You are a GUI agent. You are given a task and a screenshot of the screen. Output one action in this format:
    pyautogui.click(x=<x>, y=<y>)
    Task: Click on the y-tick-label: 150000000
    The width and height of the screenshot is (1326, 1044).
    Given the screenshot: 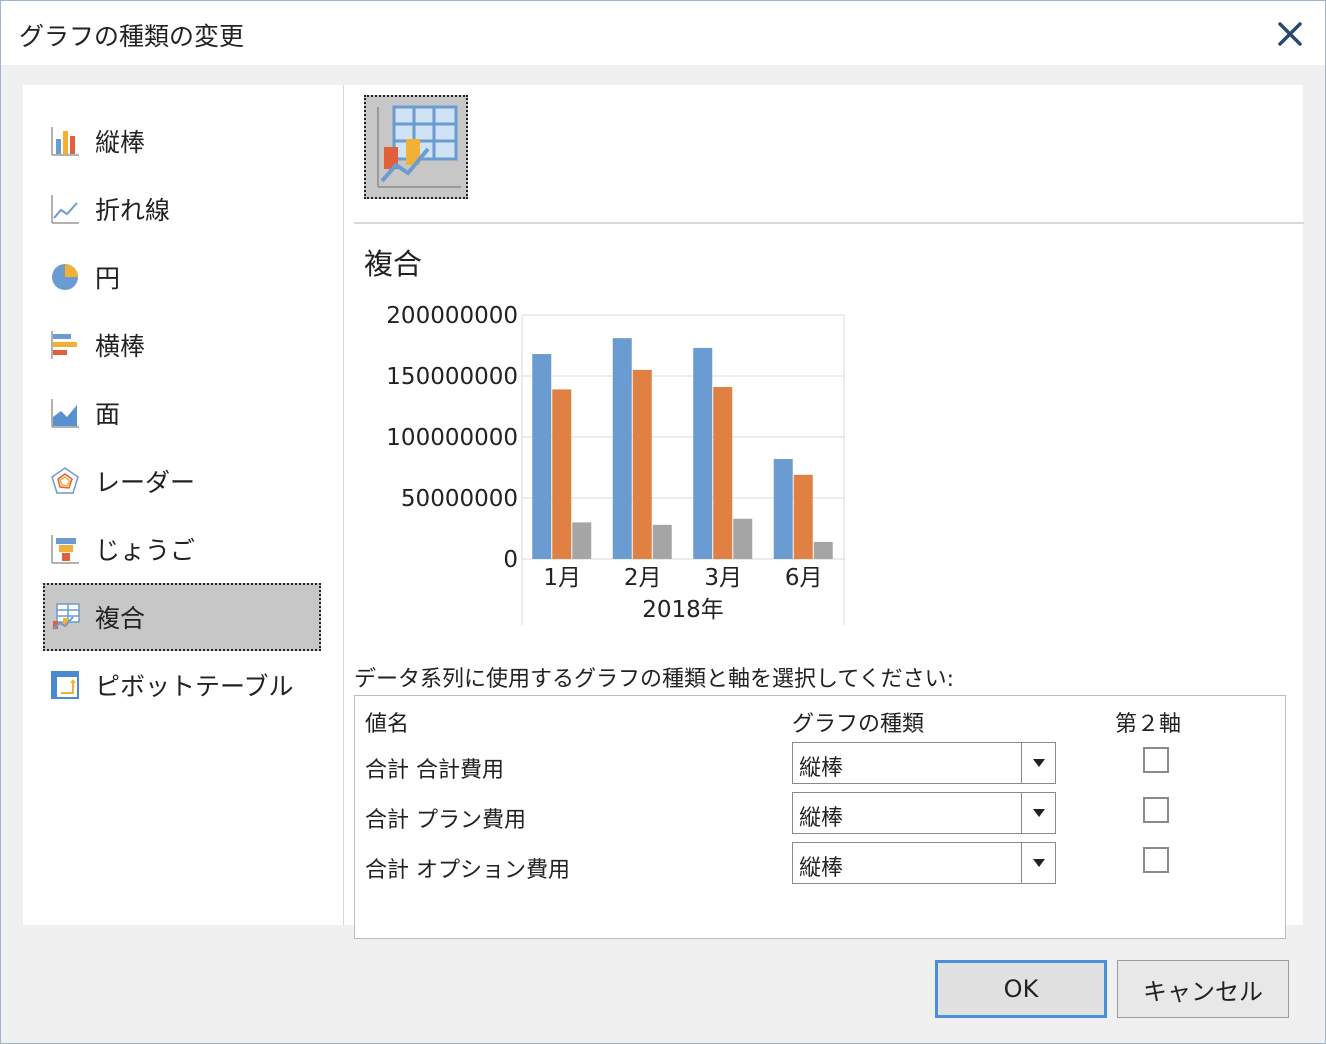 What is the action you would take?
    pyautogui.click(x=452, y=377)
    